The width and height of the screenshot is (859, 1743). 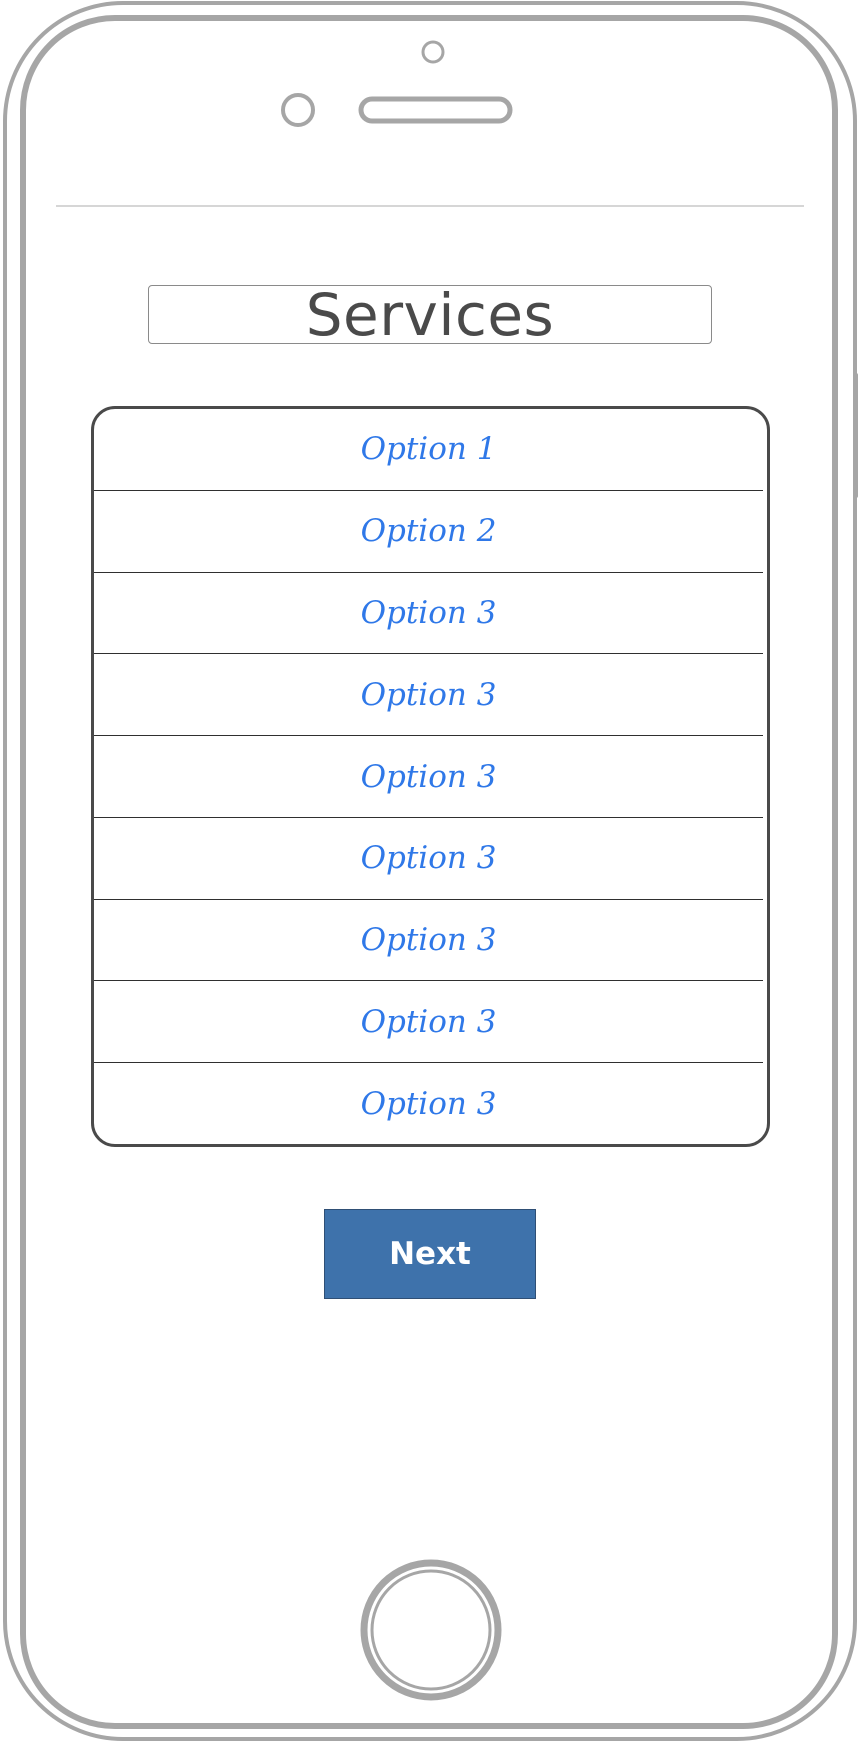 I want to click on list-item-label: Option 2, so click(x=428, y=531).